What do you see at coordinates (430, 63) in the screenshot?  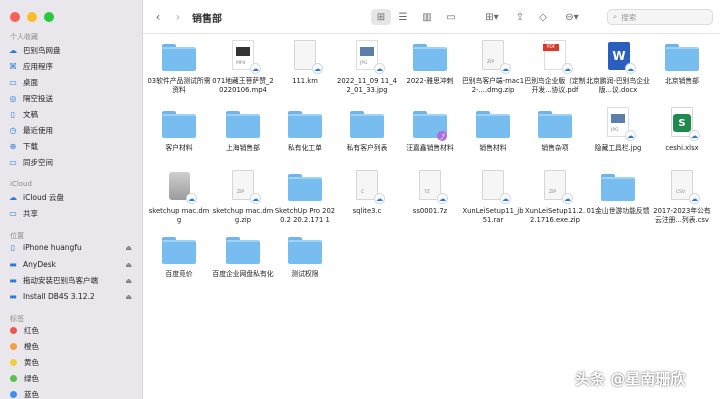 I see `file-item: 2022-雅思冲刺` at bounding box center [430, 63].